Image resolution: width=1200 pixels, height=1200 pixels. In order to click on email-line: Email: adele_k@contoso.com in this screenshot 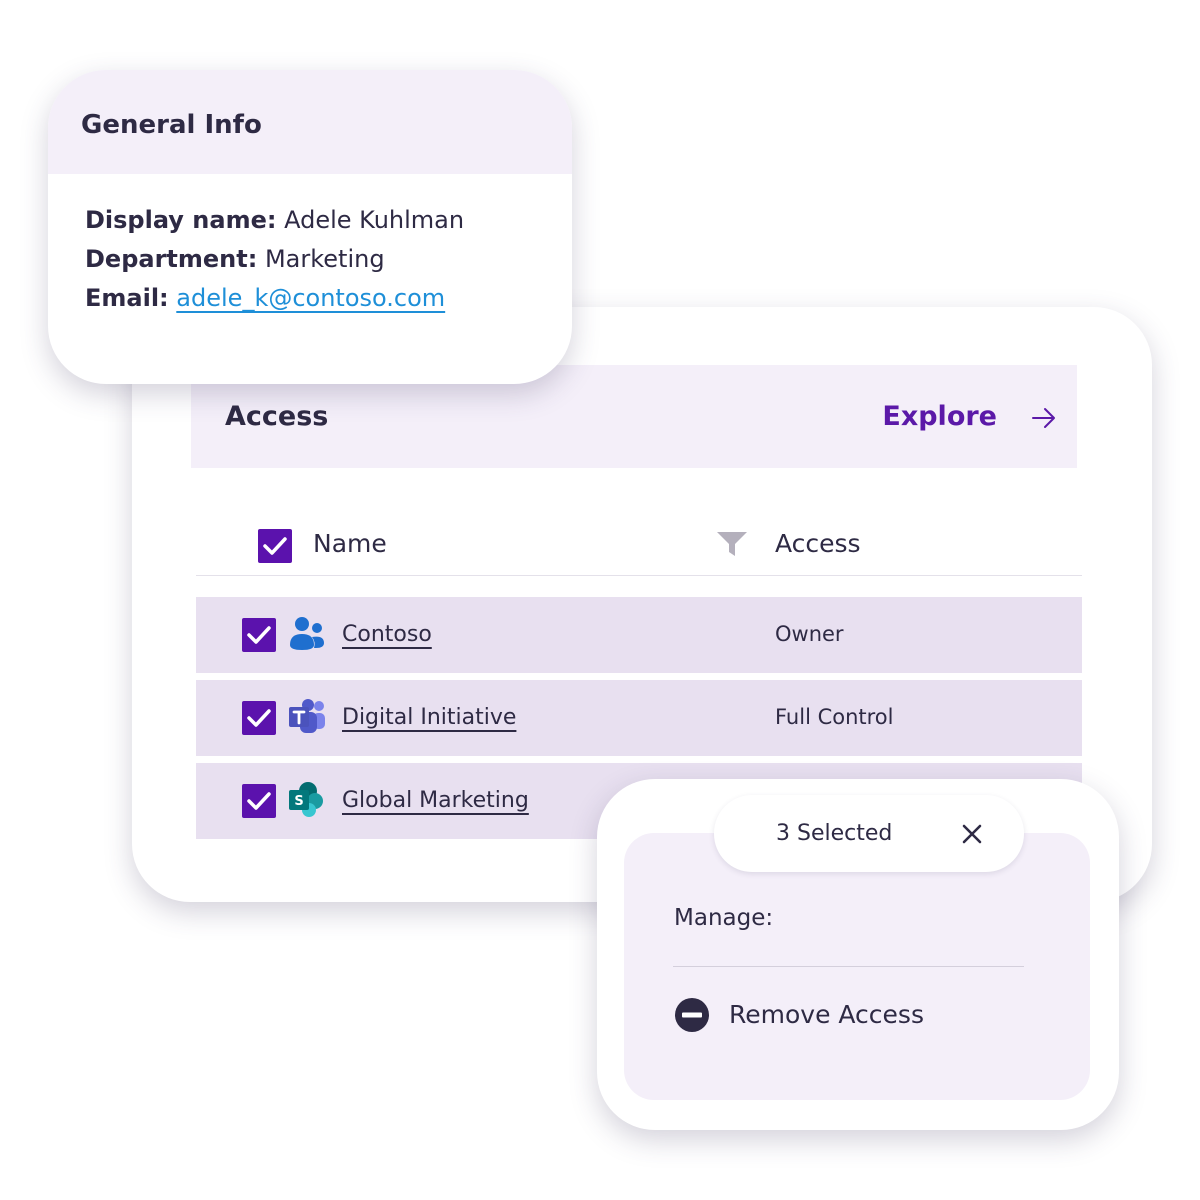, I will do `click(265, 298)`.